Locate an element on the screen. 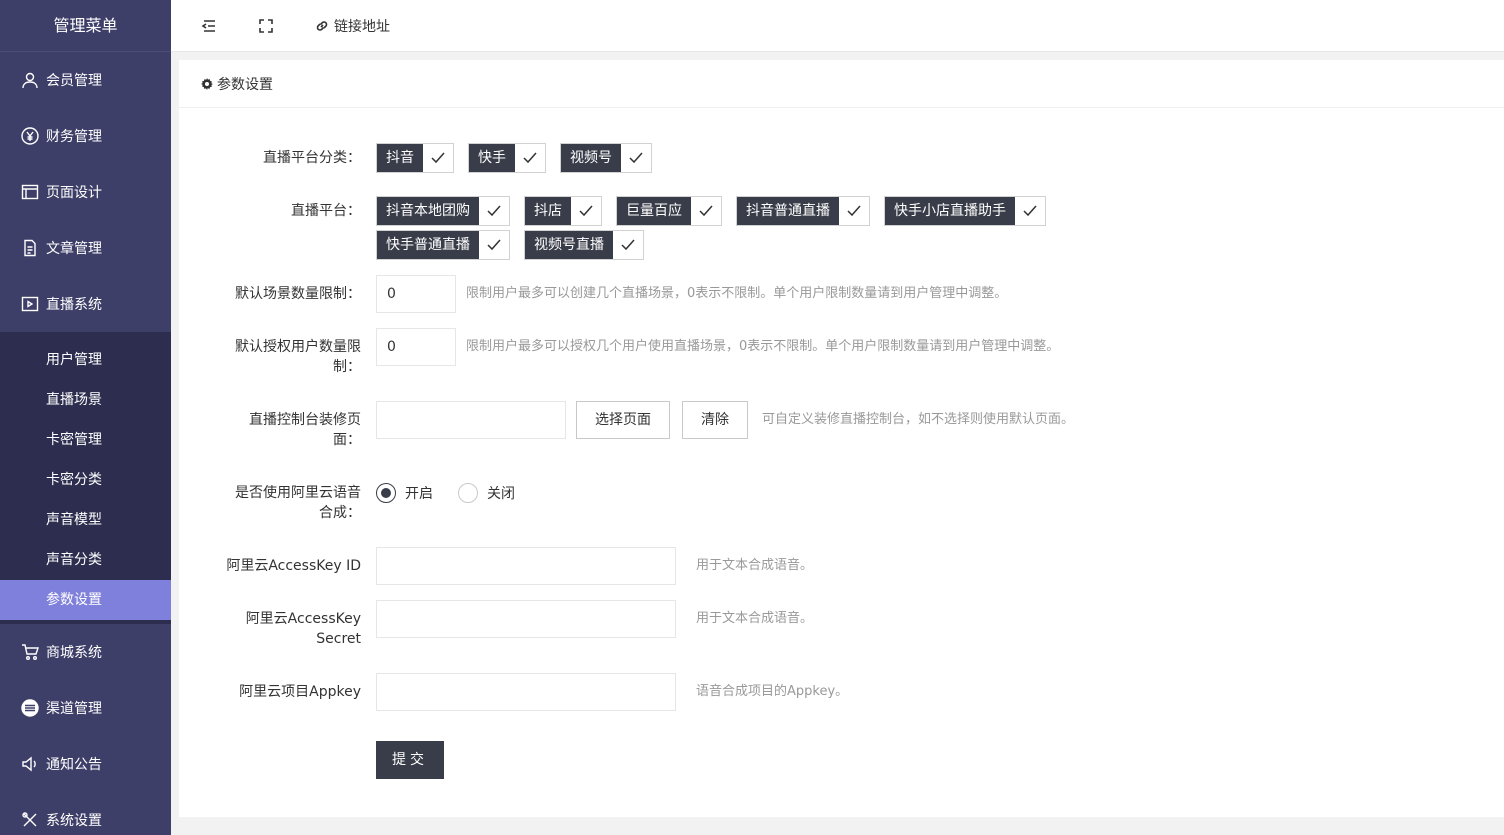  sidebar-item-label: 商城系统 is located at coordinates (74, 653).